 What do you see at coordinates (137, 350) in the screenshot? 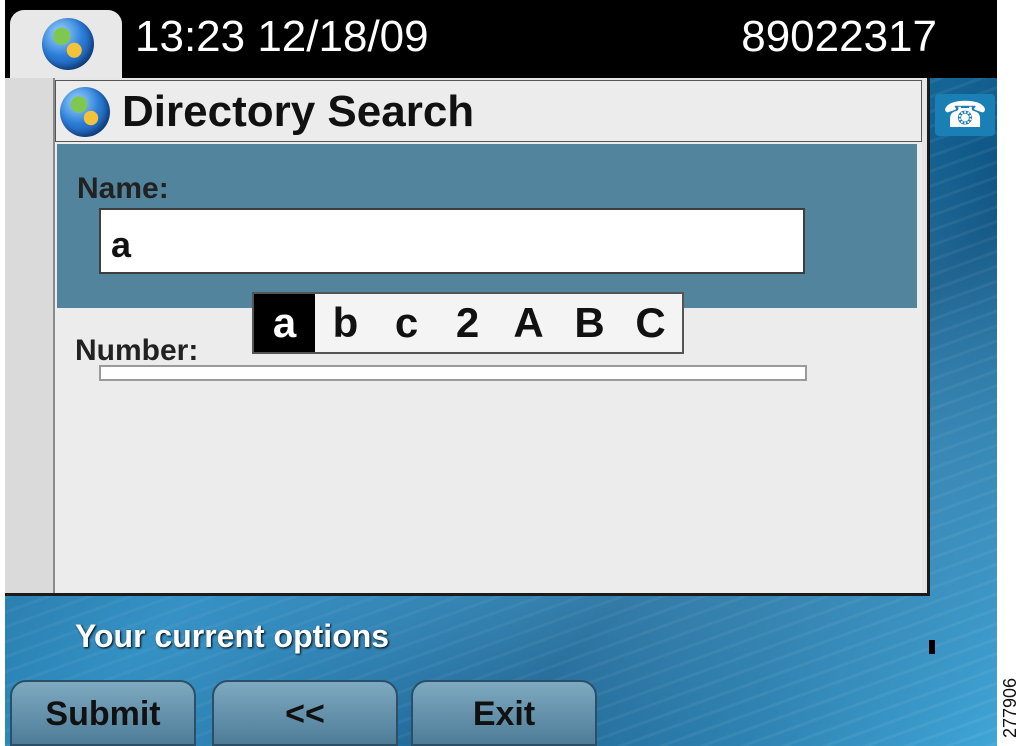
I see `number-label: Number:` at bounding box center [137, 350].